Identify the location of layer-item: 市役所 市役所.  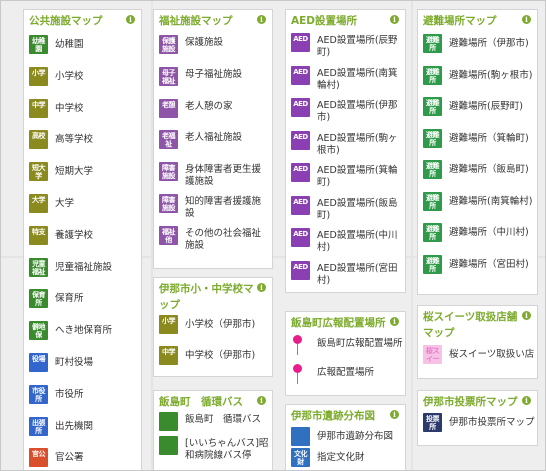
(84, 399).